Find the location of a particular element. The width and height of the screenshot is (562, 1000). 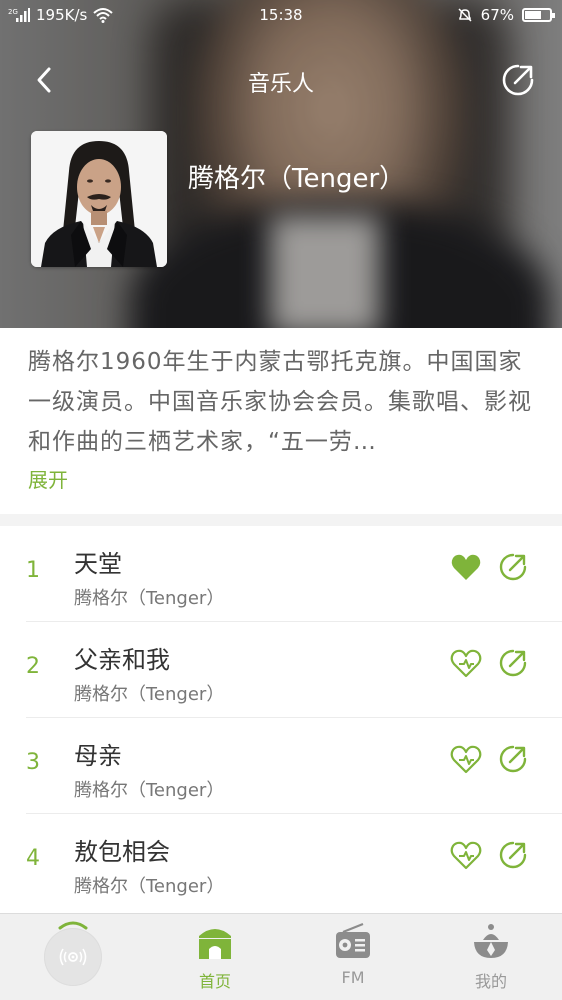

bottom-tab-bar: 首页 FM 我的 is located at coordinates (281, 956).